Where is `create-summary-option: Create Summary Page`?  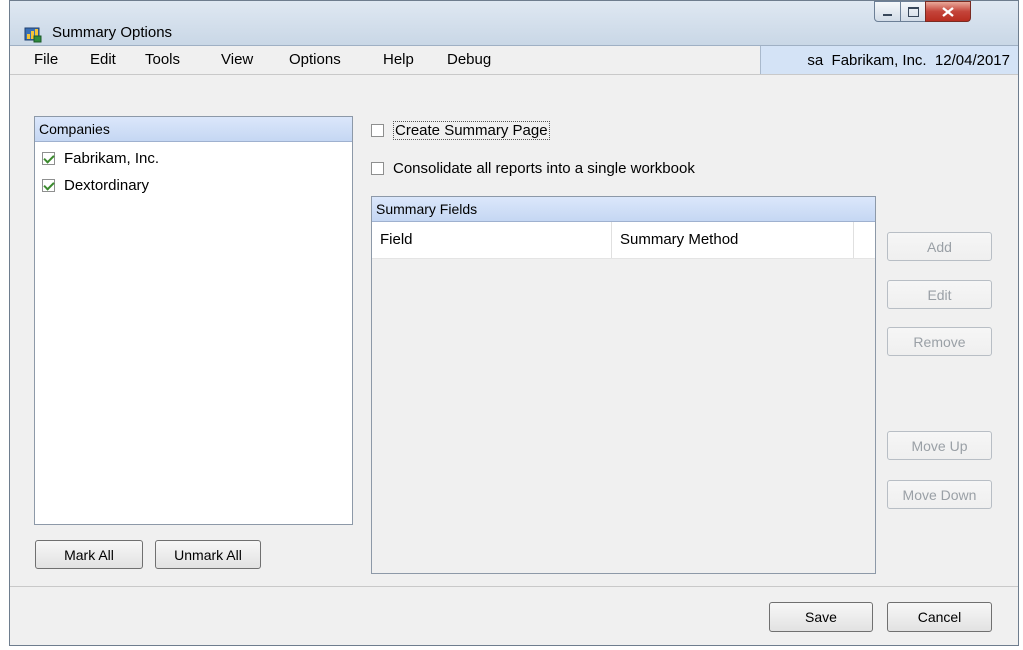
create-summary-option: Create Summary Page is located at coordinates (460, 130).